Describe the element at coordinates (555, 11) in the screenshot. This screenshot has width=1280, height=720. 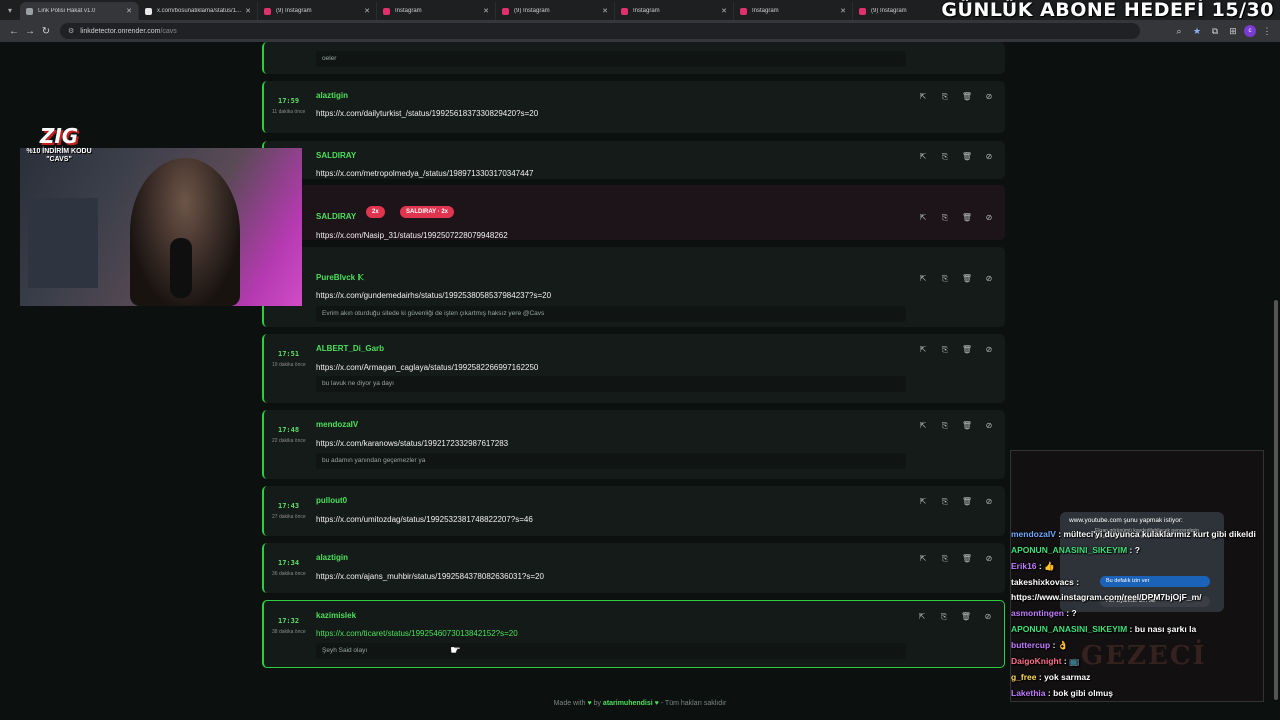
I see `browser-tab-5: (9) Instagram ✕` at that location.